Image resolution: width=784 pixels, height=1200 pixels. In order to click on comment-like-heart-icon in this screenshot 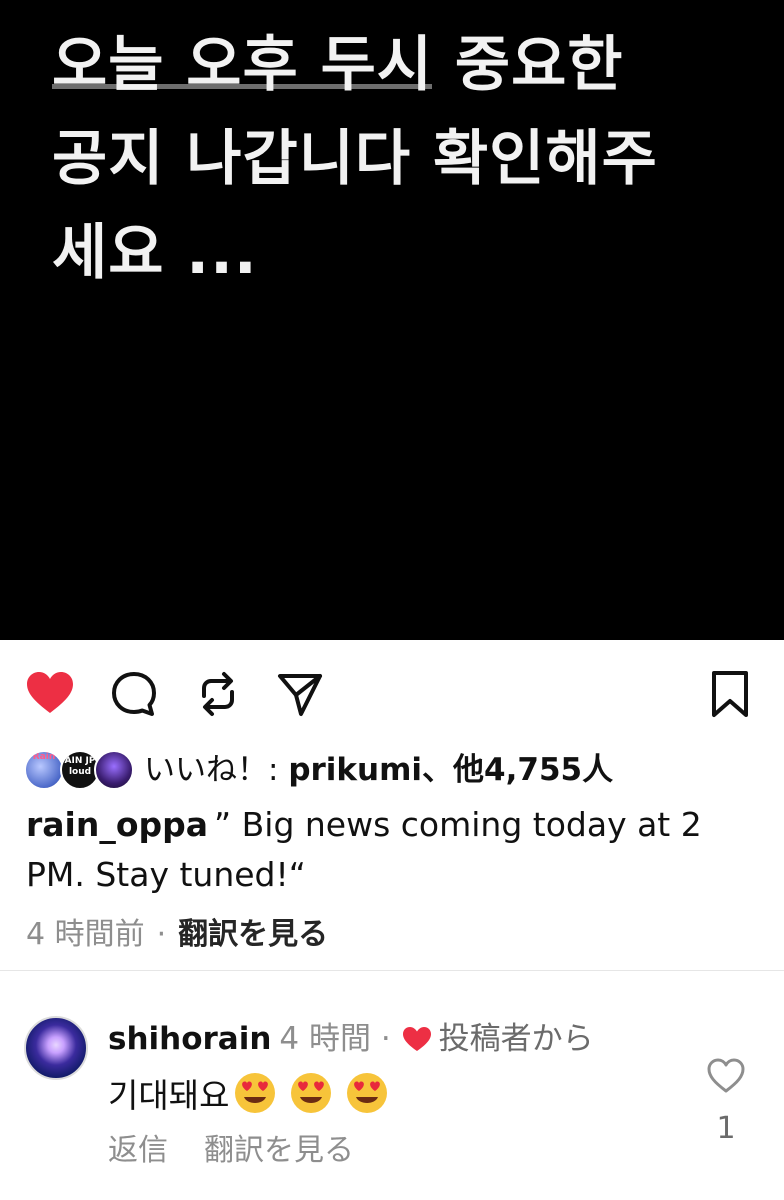, I will do `click(726, 1076)`.